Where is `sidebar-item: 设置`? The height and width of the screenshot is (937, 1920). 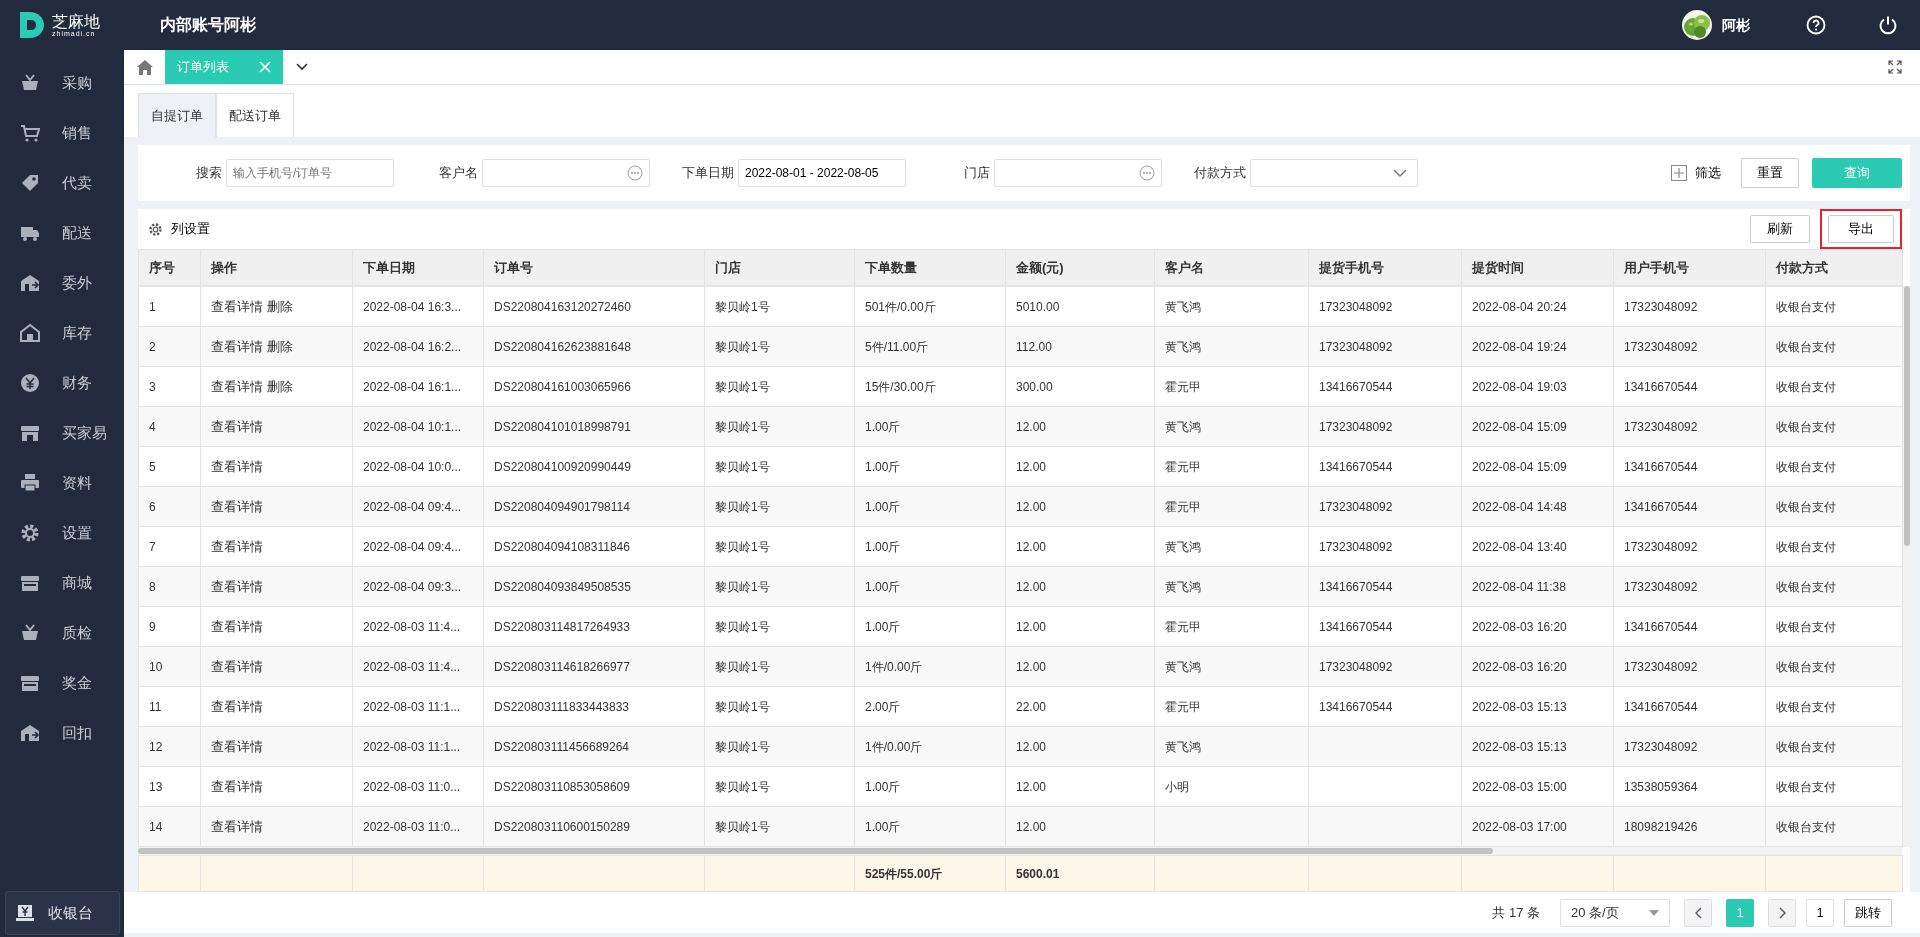 sidebar-item: 设置 is located at coordinates (62, 533).